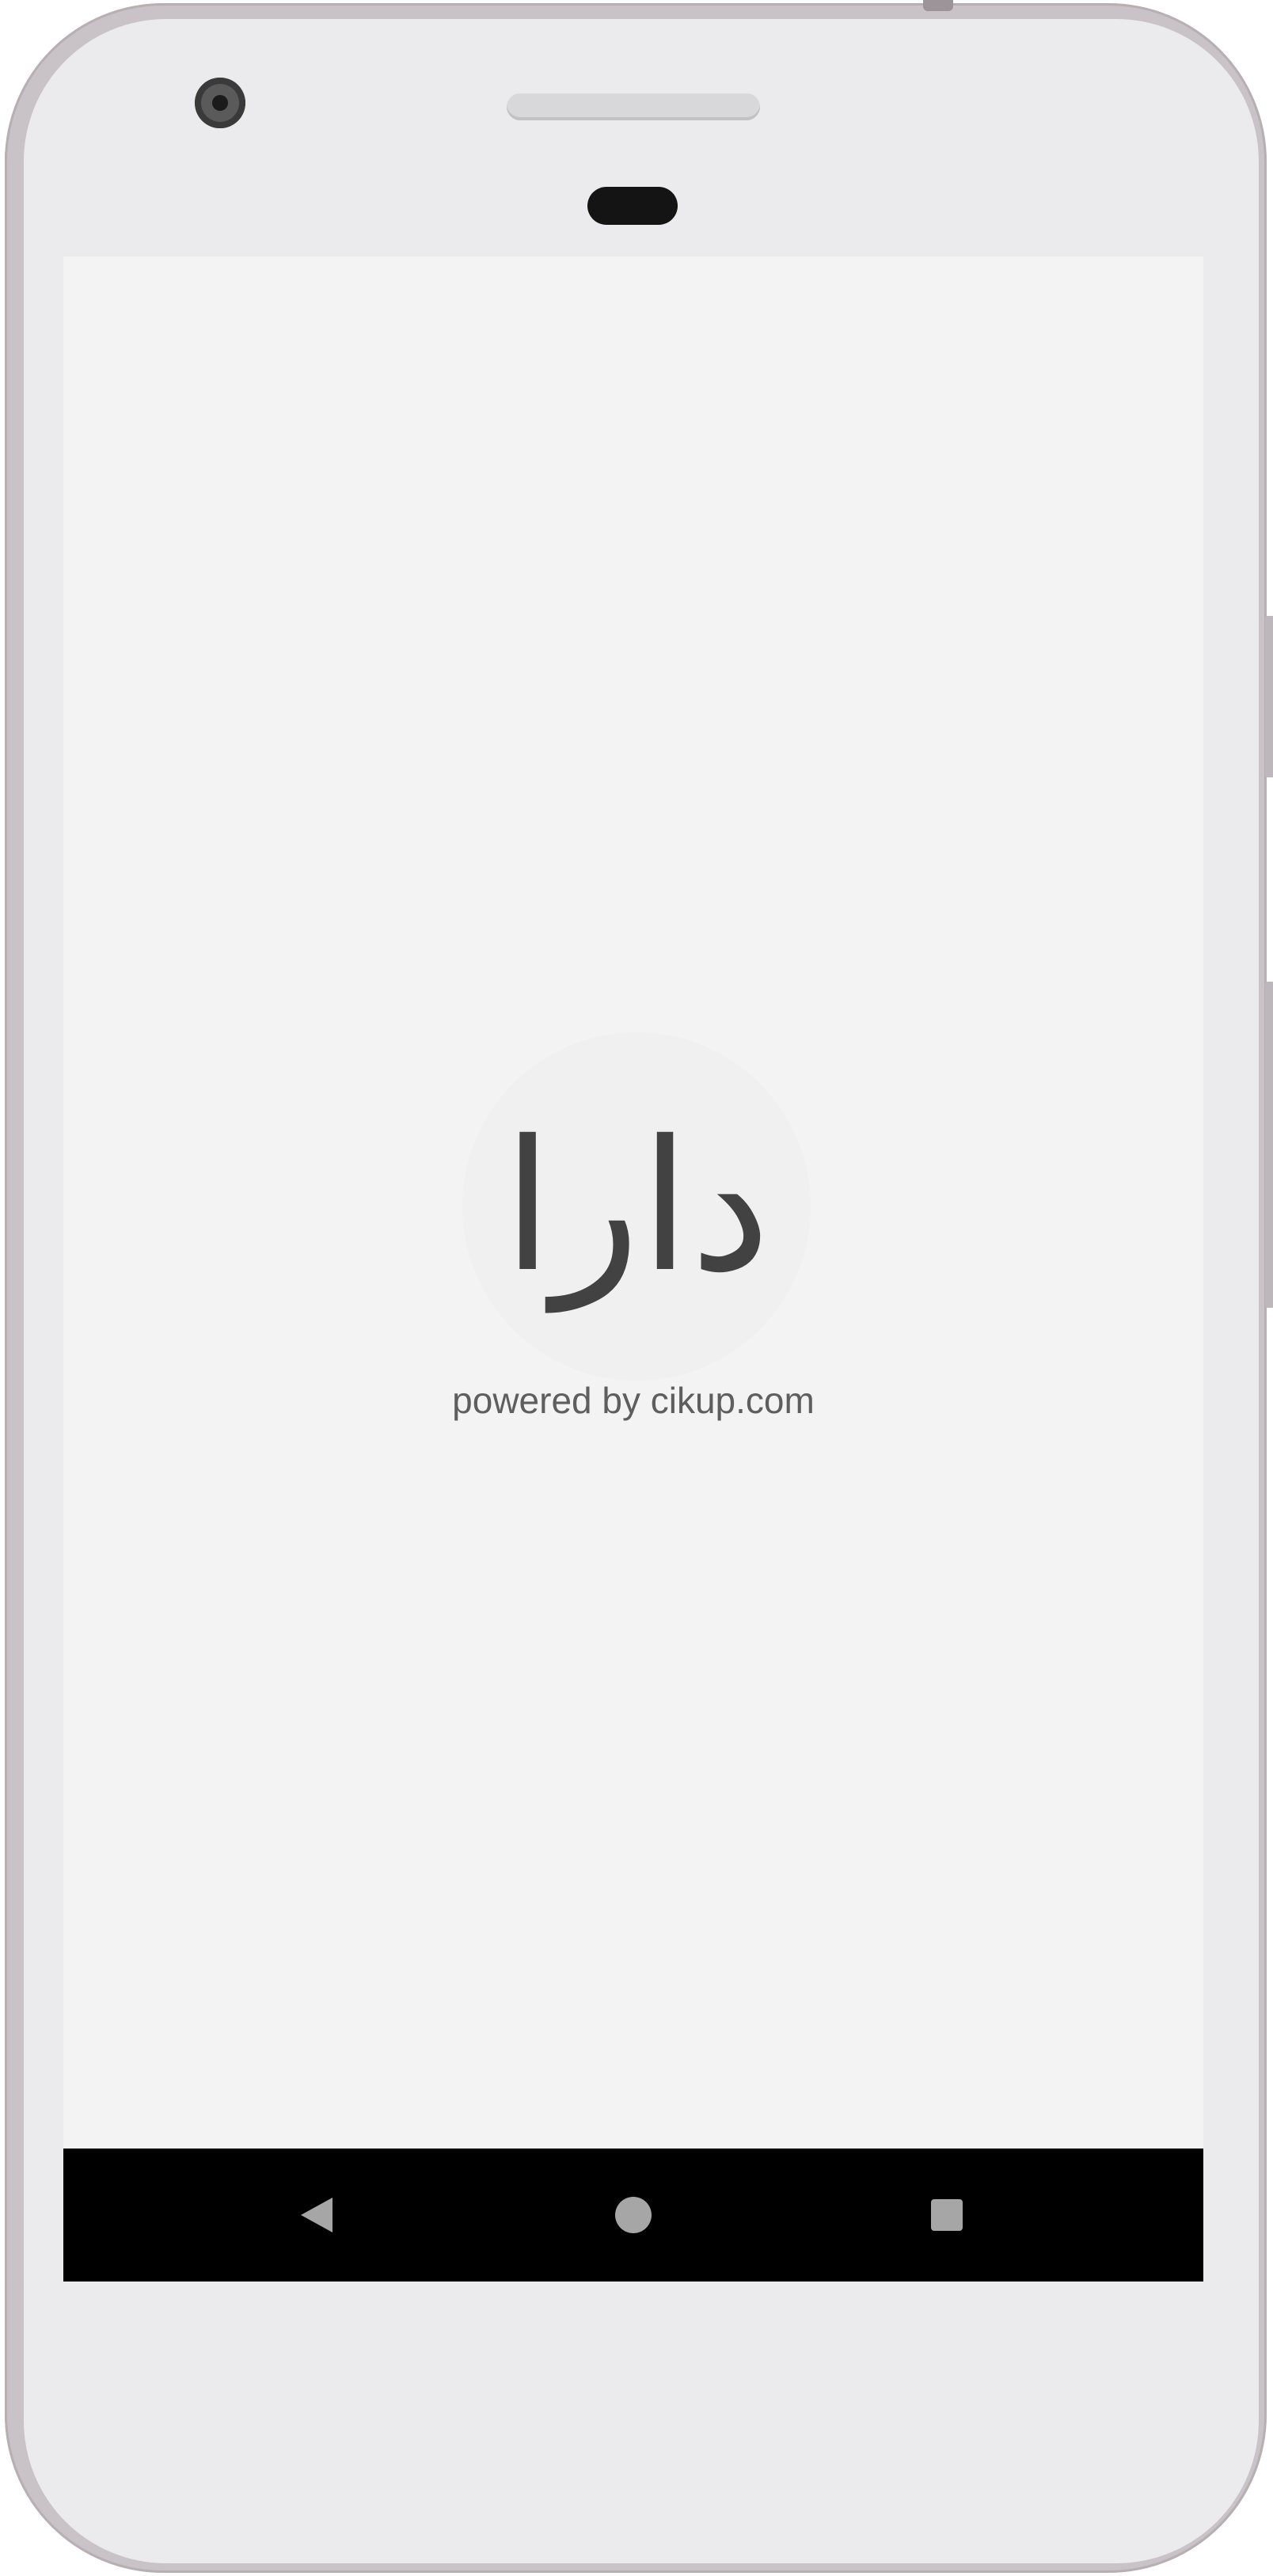 The width and height of the screenshot is (1273, 2576). I want to click on powered-by-caption: powered by cikup.com, so click(633, 1400).